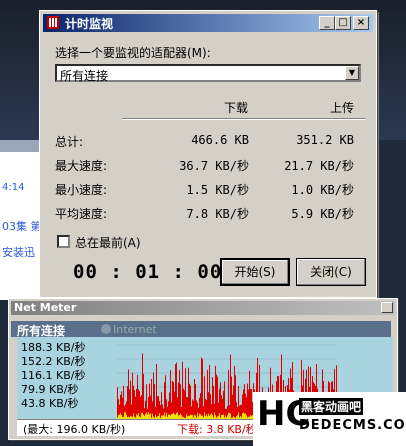 This screenshot has width=406, height=446. What do you see at coordinates (148, 272) in the screenshot?
I see `elapsed-timer: 00 : 01 : 00` at bounding box center [148, 272].